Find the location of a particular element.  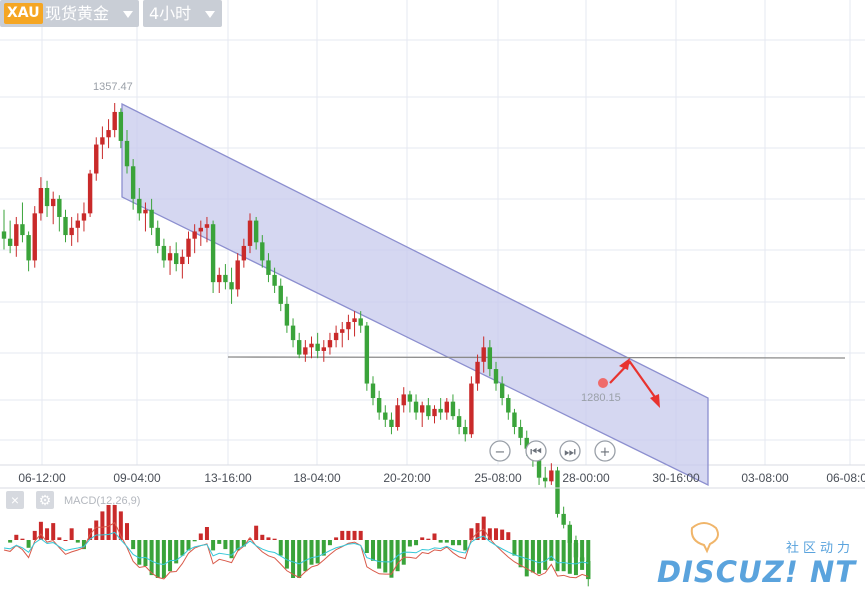

watermark-tagline: 社区动力 is located at coordinates (819, 548).